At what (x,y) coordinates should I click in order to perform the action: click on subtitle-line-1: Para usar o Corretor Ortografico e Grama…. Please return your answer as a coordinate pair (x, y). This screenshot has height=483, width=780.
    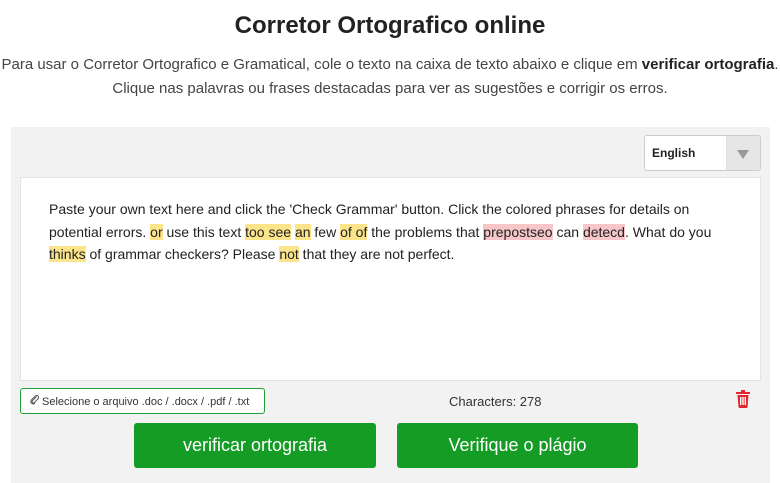
    Looking at the image, I should click on (390, 65).